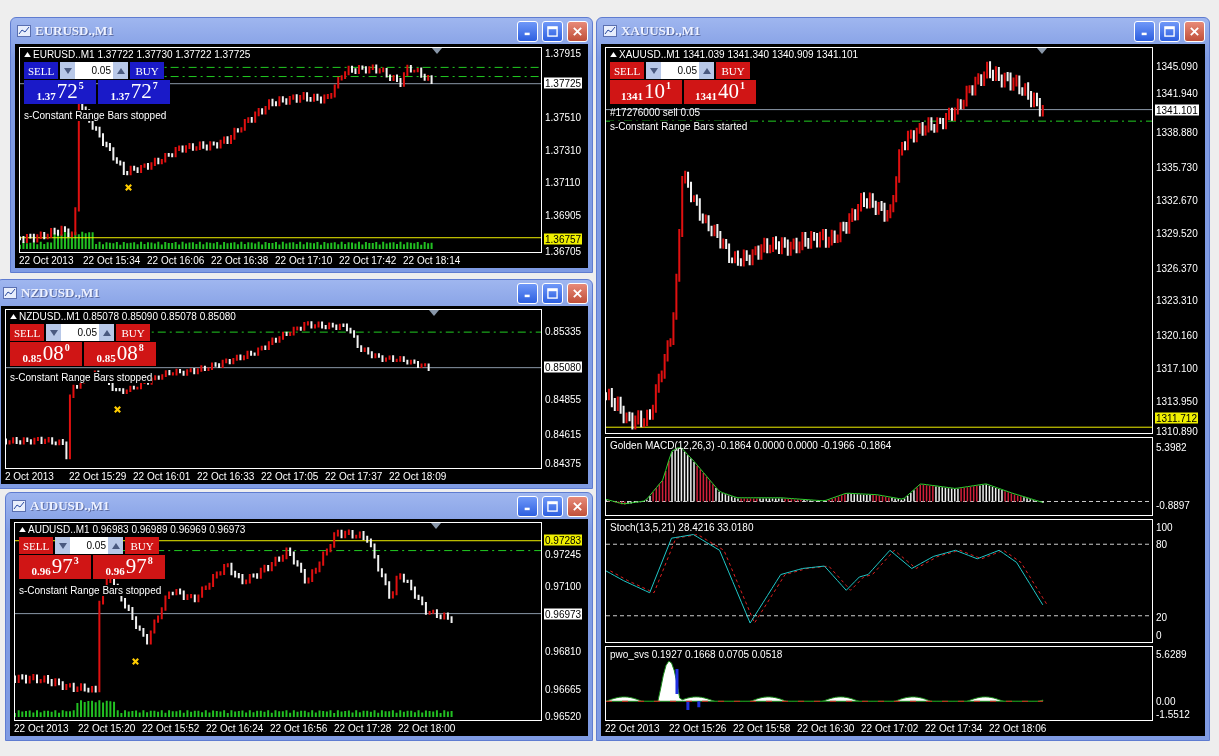  I want to click on sell-price-button: 0.8508$^{0}$, so click(46, 354).